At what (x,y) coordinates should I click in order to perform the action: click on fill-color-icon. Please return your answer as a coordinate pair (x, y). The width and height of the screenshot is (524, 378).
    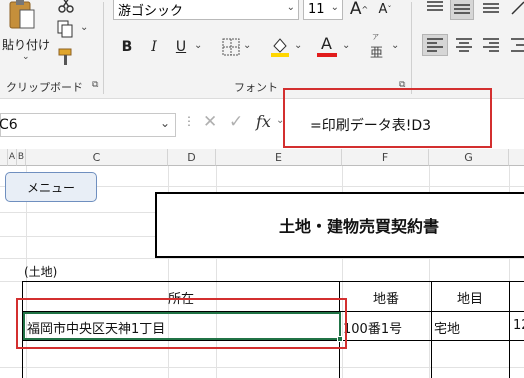
    Looking at the image, I should click on (280, 47).